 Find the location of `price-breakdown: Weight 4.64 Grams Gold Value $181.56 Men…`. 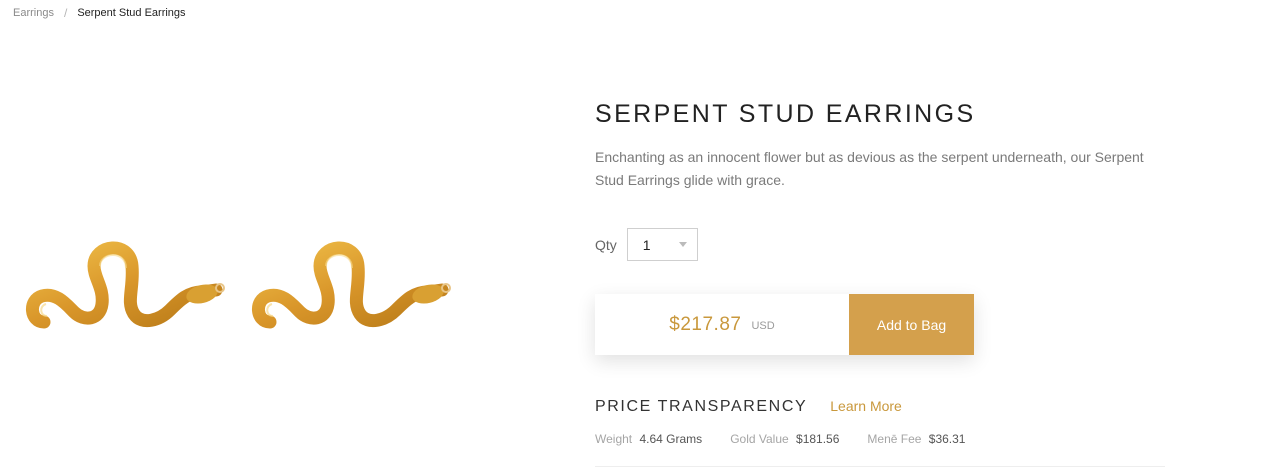

price-breakdown: Weight 4.64 Grams Gold Value $181.56 Men… is located at coordinates (794, 439).